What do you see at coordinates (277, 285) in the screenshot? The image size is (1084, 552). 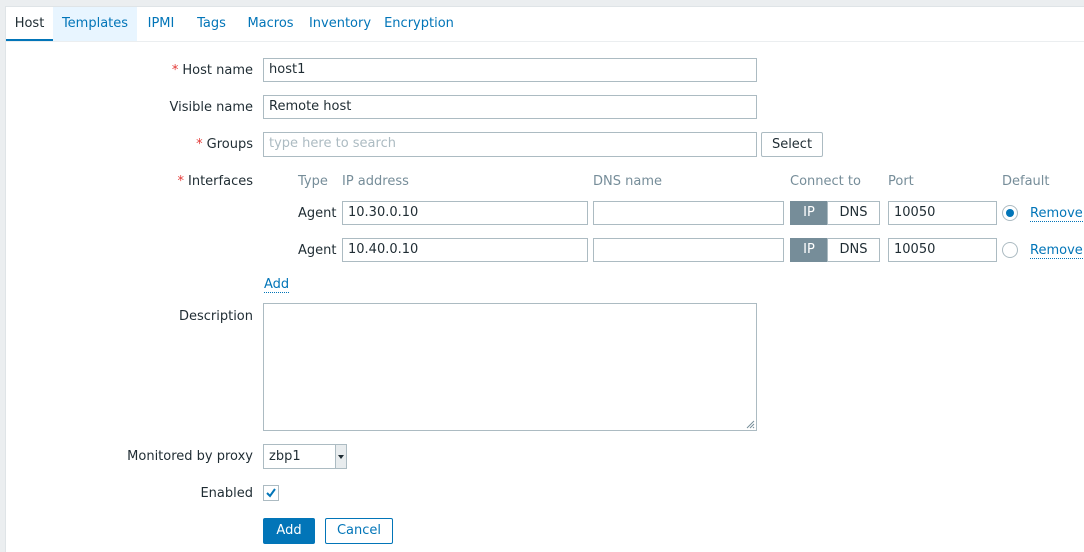 I see `add-interface-link: Add` at bounding box center [277, 285].